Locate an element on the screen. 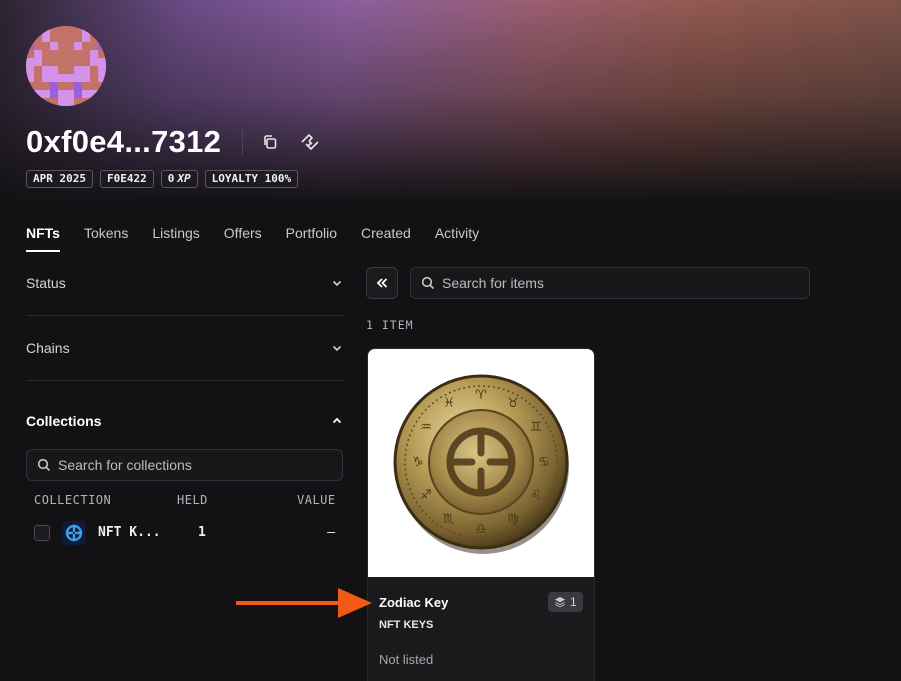 This screenshot has height=681, width=901. collection-value: – is located at coordinates (331, 532).